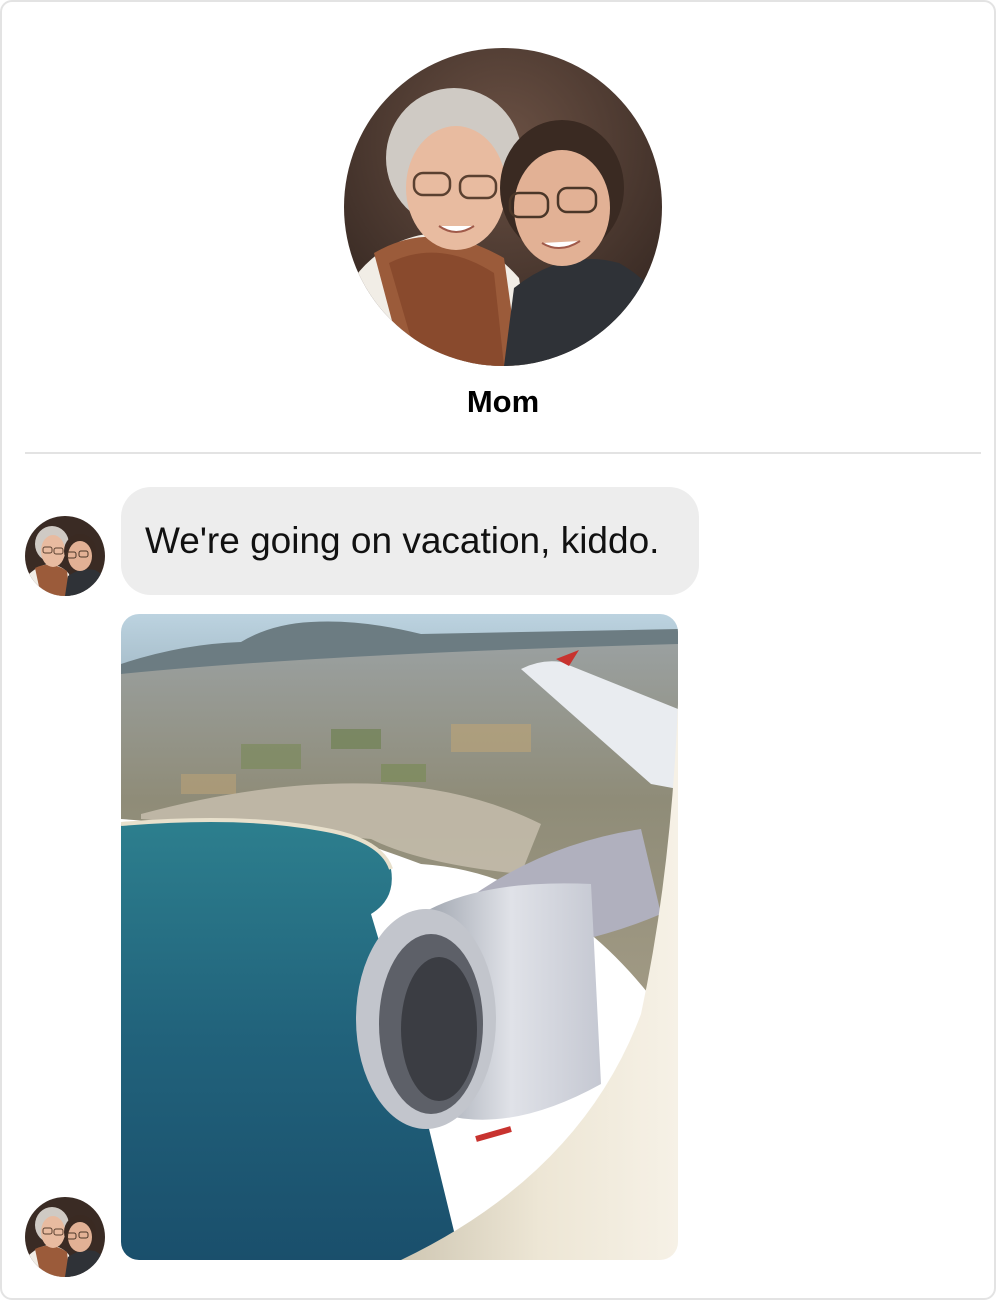 This screenshot has height=1300, width=1000. Describe the element at coordinates (503, 207) in the screenshot. I see `contact-avatar-large` at that location.